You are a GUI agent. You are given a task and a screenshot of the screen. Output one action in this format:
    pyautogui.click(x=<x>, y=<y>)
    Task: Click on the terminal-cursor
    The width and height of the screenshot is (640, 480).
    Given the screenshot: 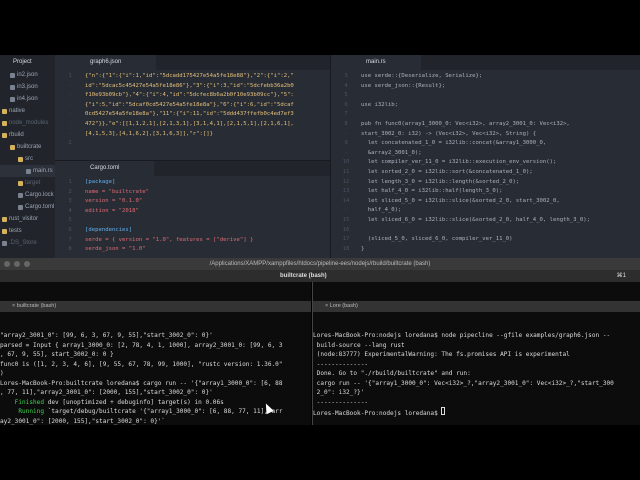 What is the action you would take?
    pyautogui.click(x=443, y=411)
    